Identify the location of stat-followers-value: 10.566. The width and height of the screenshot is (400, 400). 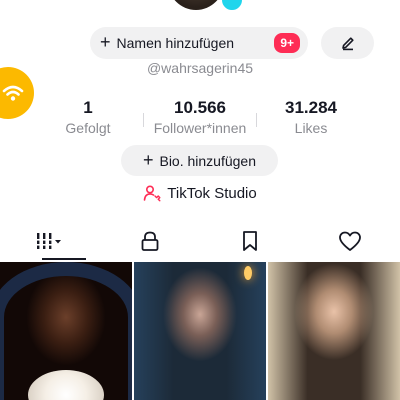
(200, 107).